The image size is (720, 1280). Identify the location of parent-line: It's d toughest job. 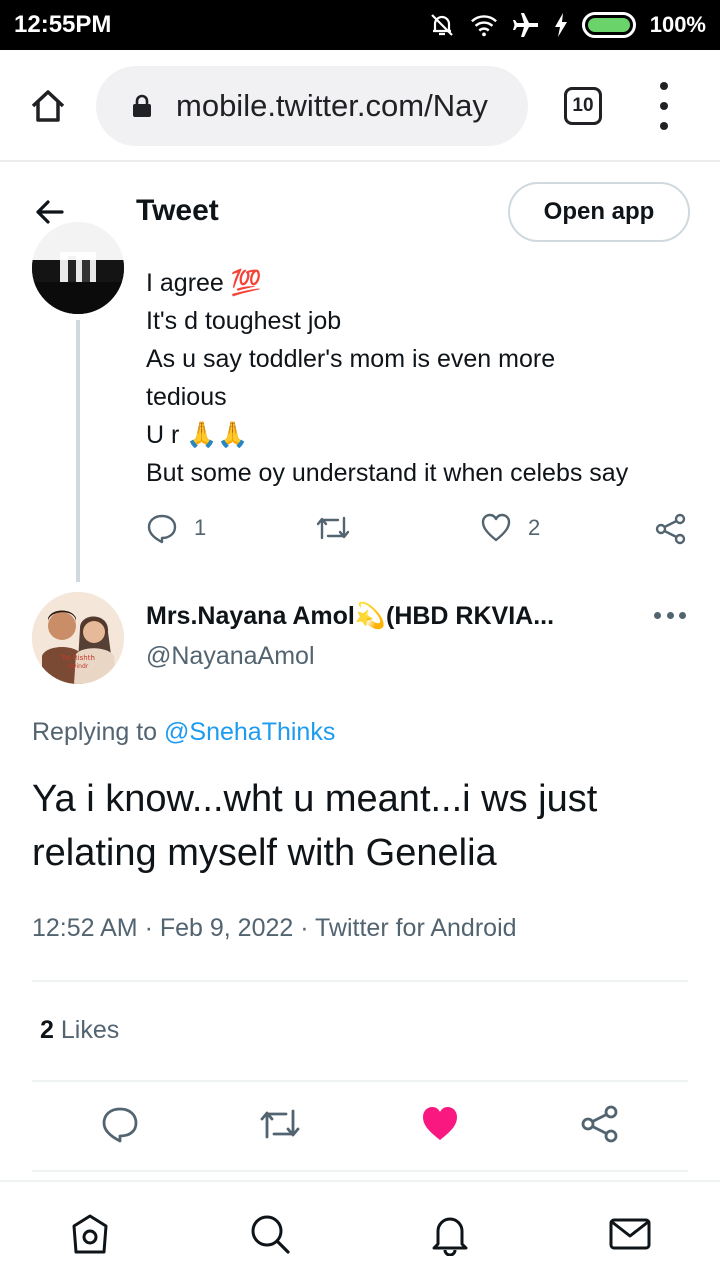
(244, 321).